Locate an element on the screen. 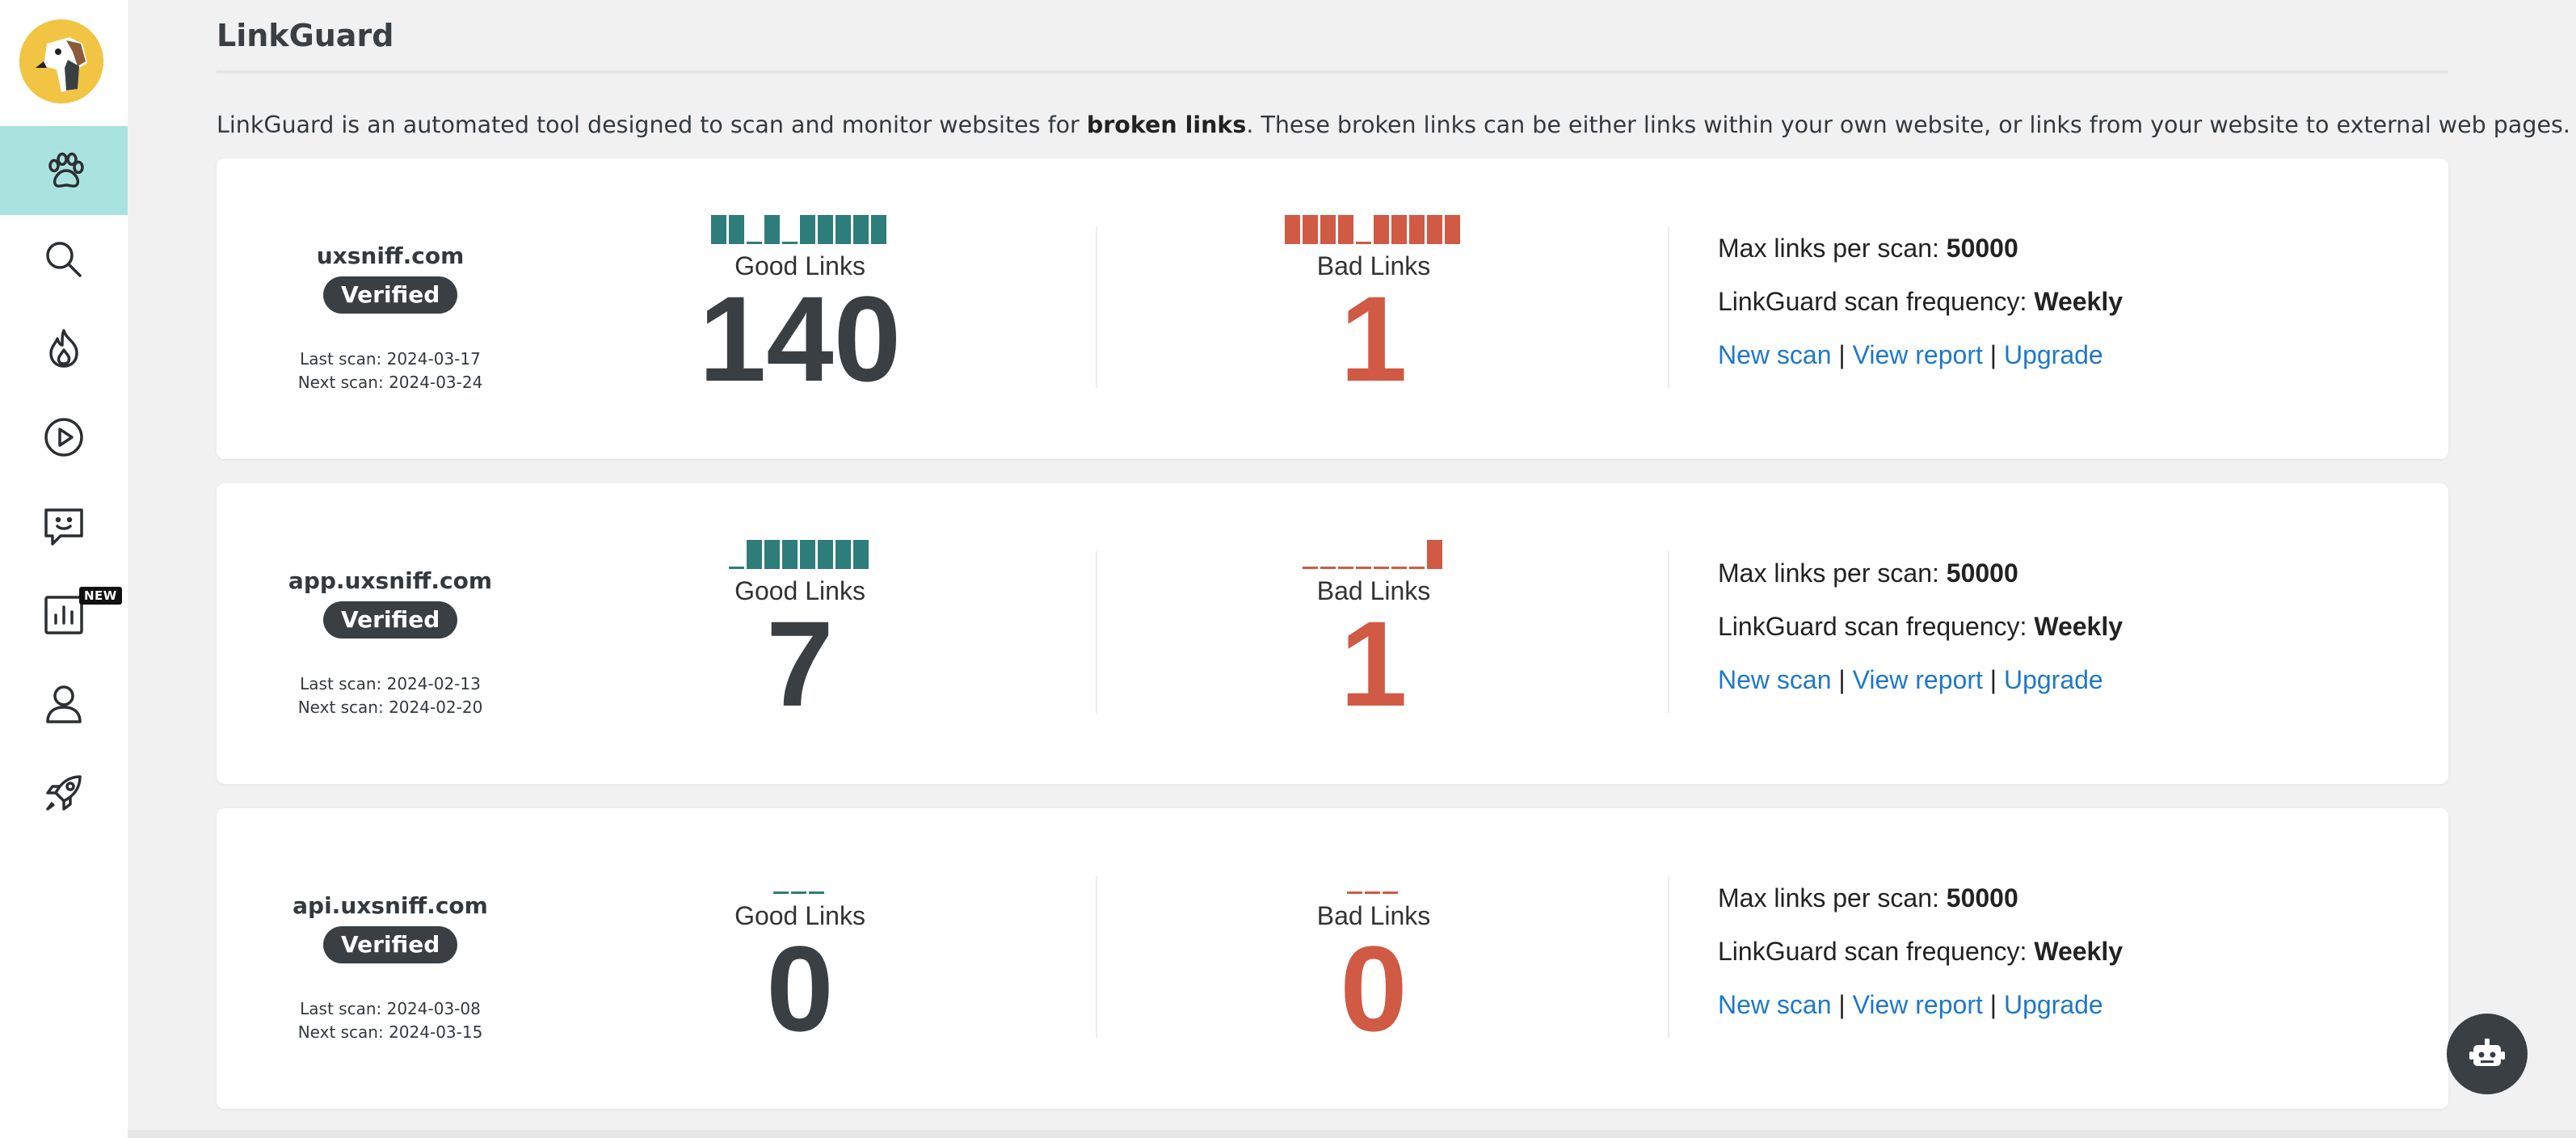  title-divider is located at coordinates (1332, 72).